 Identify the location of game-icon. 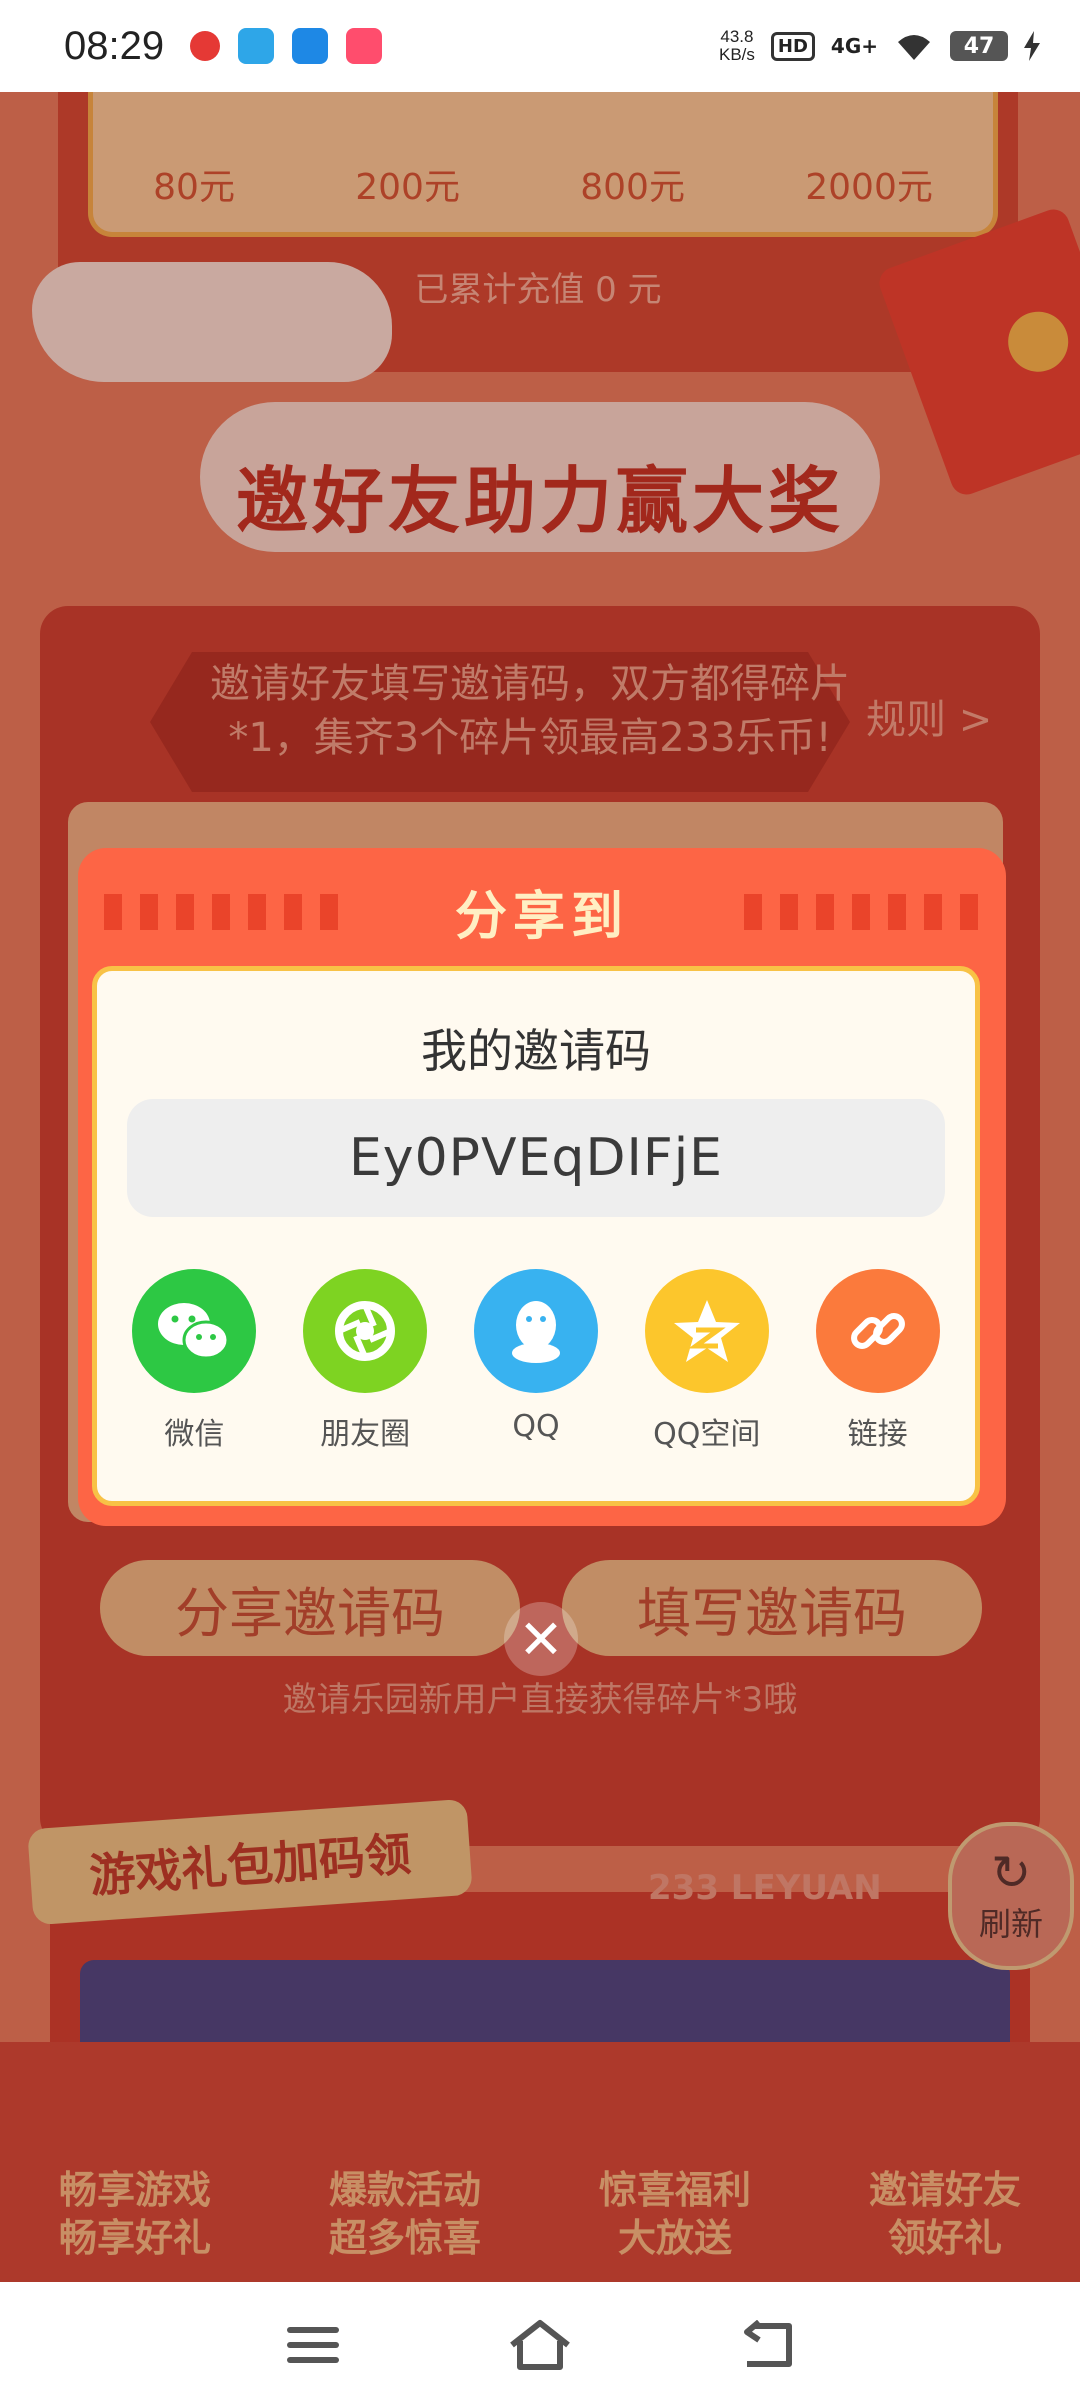
(364, 46).